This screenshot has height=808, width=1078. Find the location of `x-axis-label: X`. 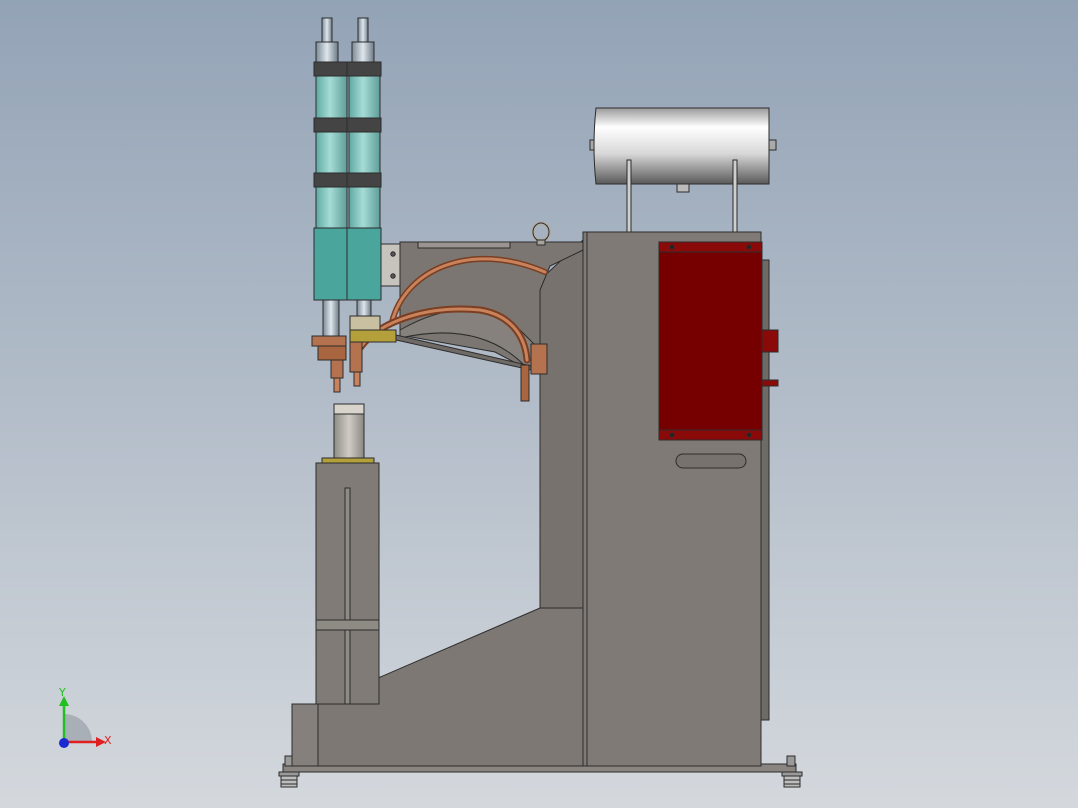

x-axis-label: X is located at coordinates (108, 740).